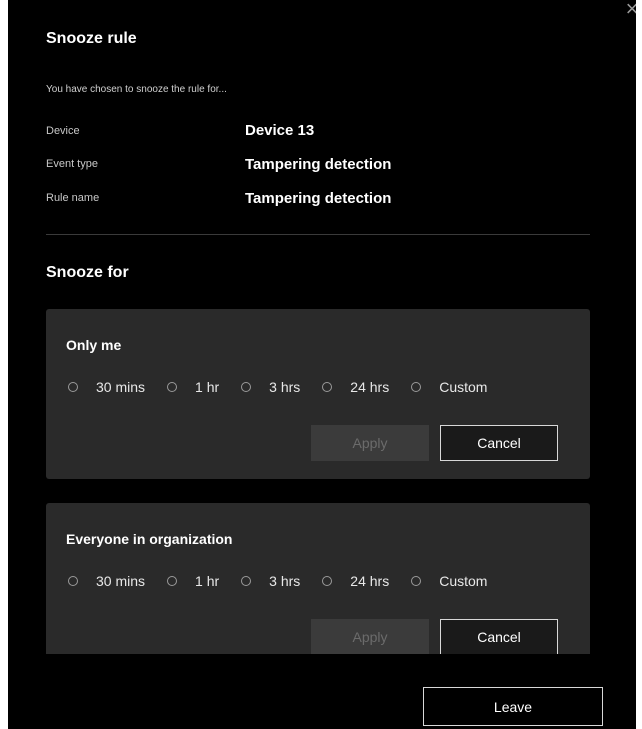 The image size is (642, 729). I want to click on everyone-option-3-hrs: 3 hrs, so click(270, 581).